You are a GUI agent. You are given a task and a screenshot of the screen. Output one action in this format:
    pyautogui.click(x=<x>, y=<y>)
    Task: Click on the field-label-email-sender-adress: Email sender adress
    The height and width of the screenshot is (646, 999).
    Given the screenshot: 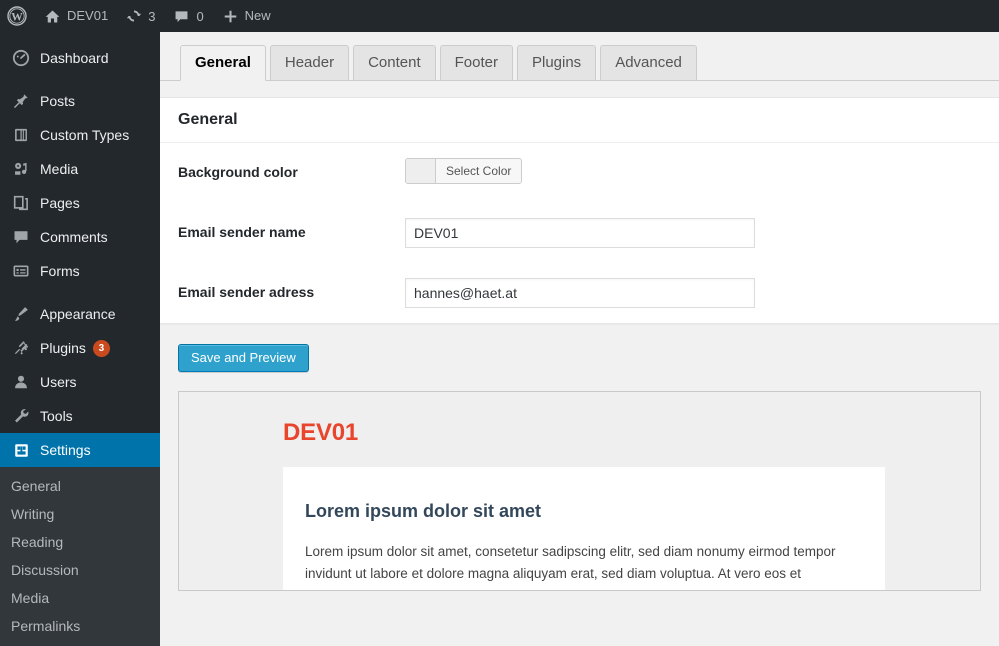 What is the action you would take?
    pyautogui.click(x=246, y=292)
    